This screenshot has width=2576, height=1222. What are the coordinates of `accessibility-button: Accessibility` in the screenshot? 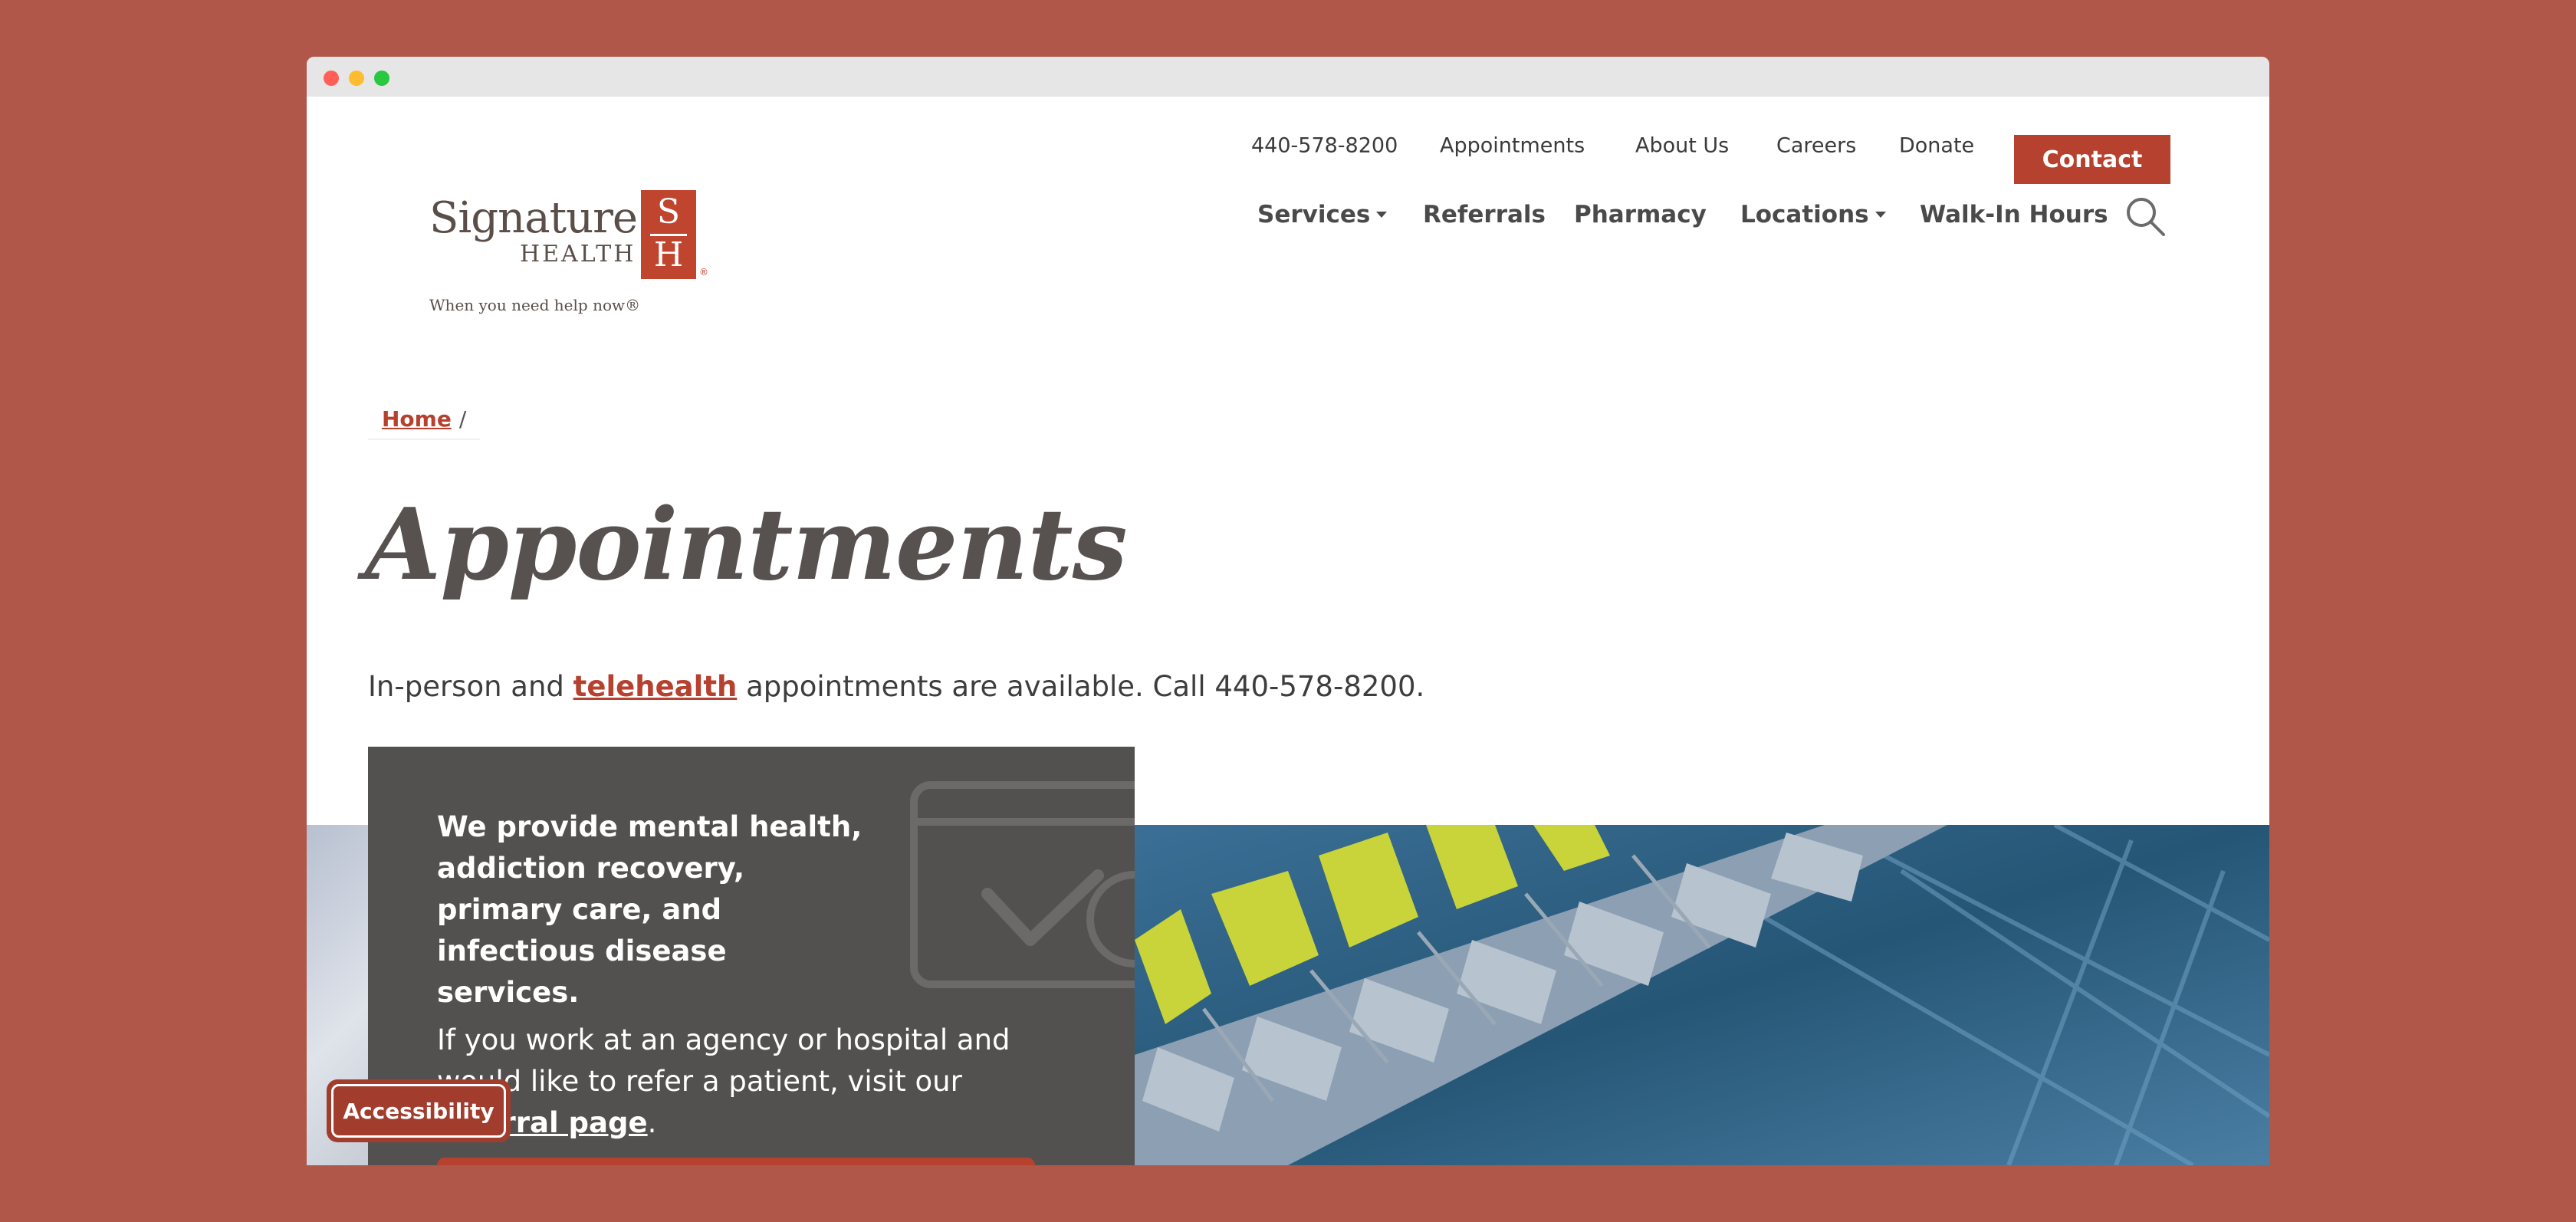 It's located at (419, 1111).